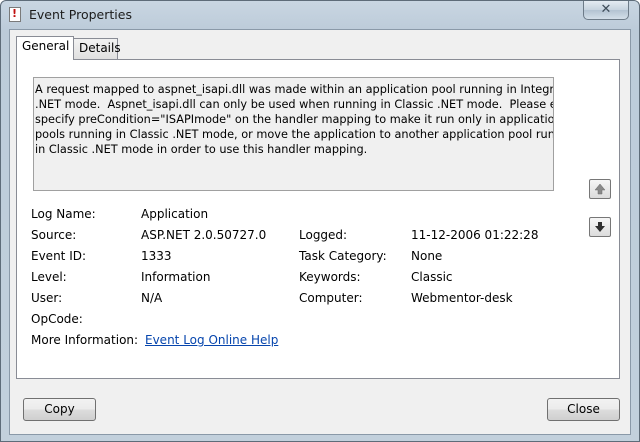 The image size is (640, 442). Describe the element at coordinates (320, 15) in the screenshot. I see `title-bar: Event Properties ✕` at that location.